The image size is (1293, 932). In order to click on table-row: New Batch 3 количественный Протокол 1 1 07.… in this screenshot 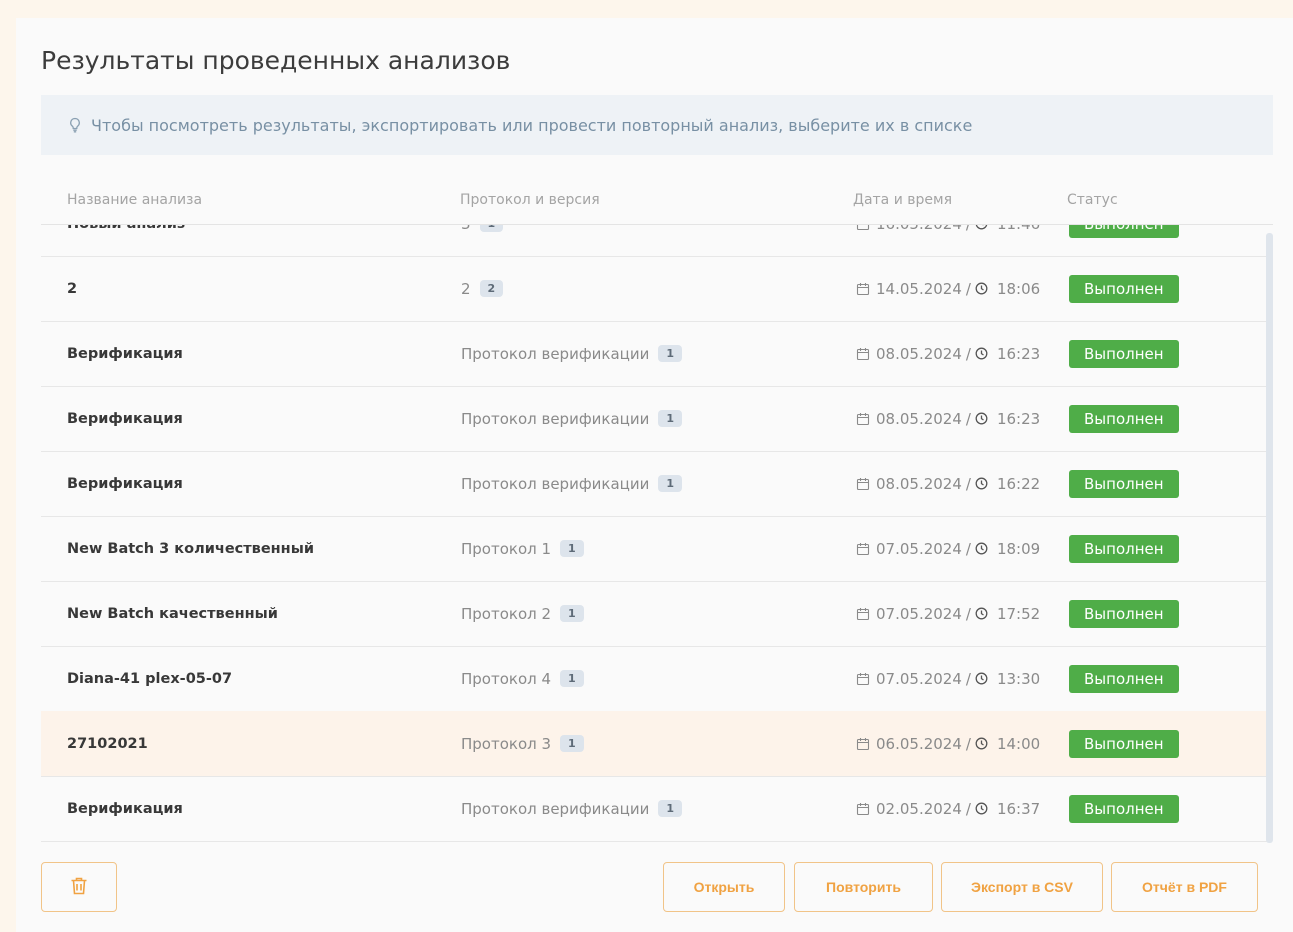, I will do `click(654, 549)`.